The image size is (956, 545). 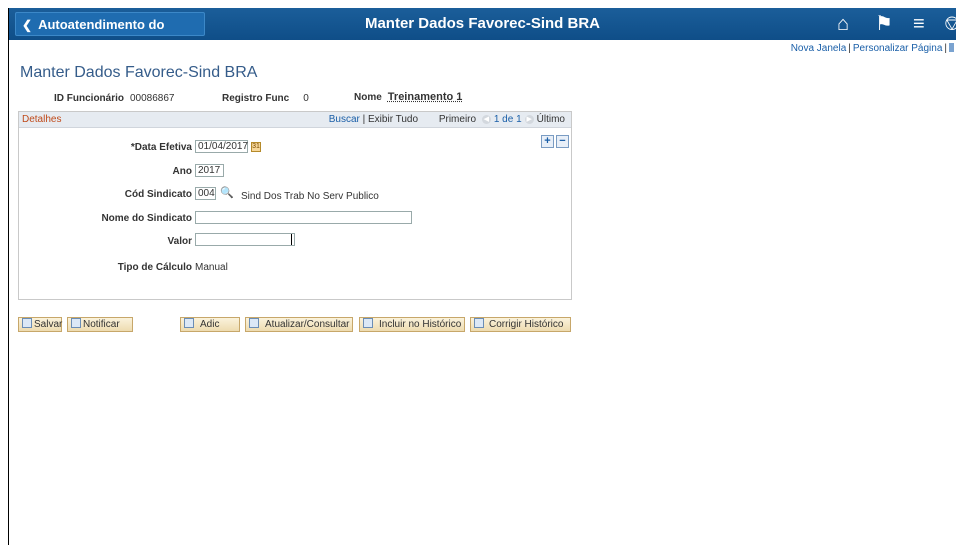 I want to click on add-icon, so click(x=189, y=323).